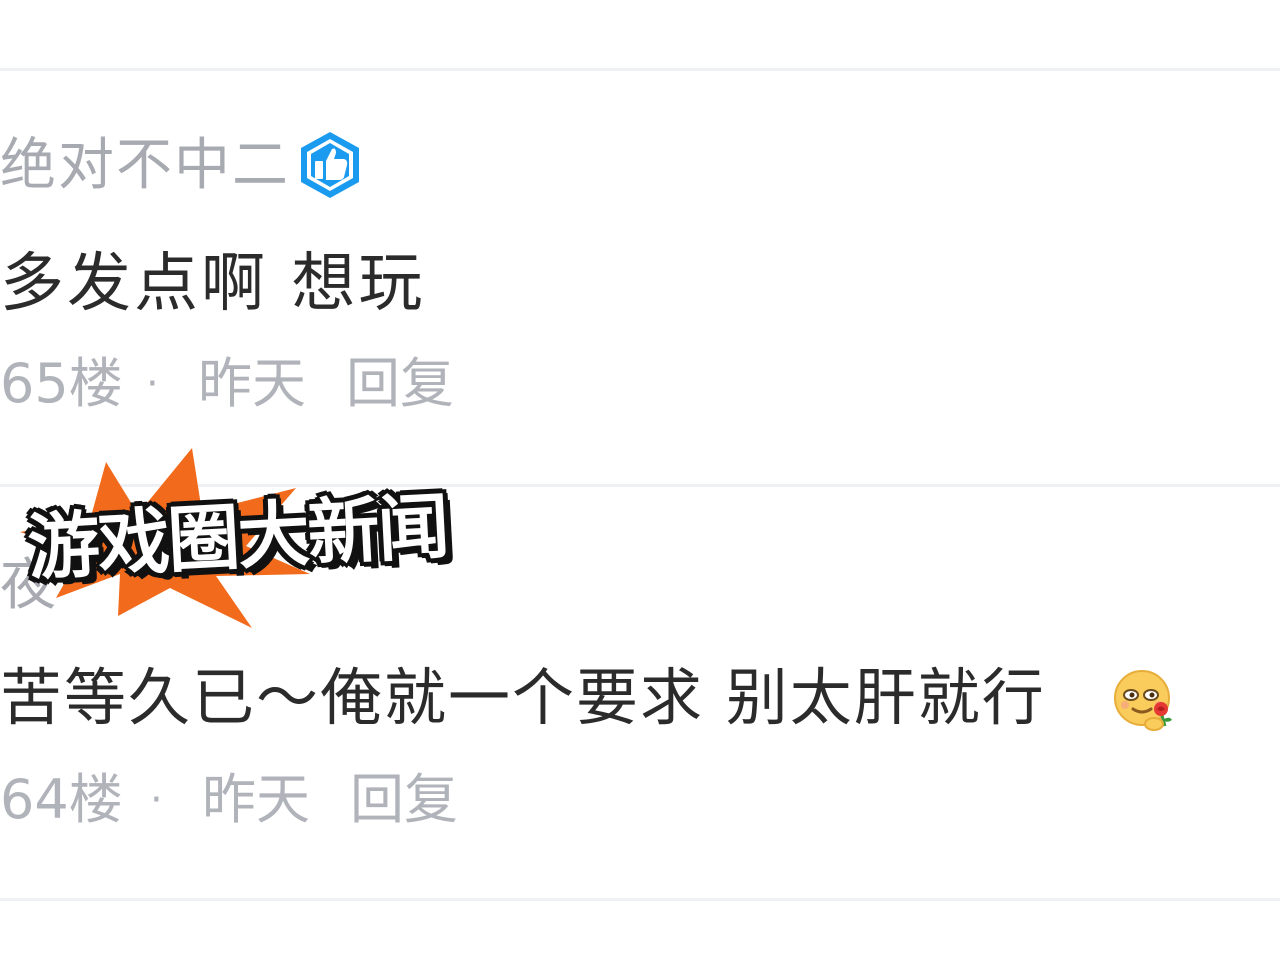  What do you see at coordinates (213, 284) in the screenshot?
I see `comment-content: 多发点啊 想玩` at bounding box center [213, 284].